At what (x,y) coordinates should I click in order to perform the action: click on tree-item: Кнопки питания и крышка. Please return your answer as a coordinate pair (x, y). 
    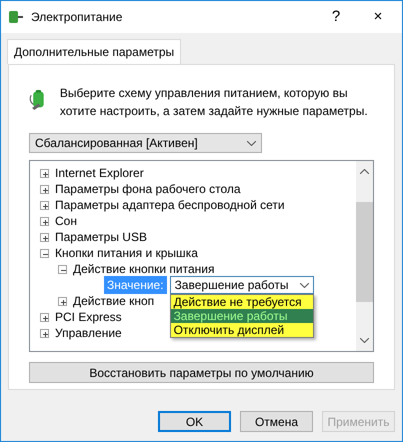
    Looking at the image, I should click on (126, 253).